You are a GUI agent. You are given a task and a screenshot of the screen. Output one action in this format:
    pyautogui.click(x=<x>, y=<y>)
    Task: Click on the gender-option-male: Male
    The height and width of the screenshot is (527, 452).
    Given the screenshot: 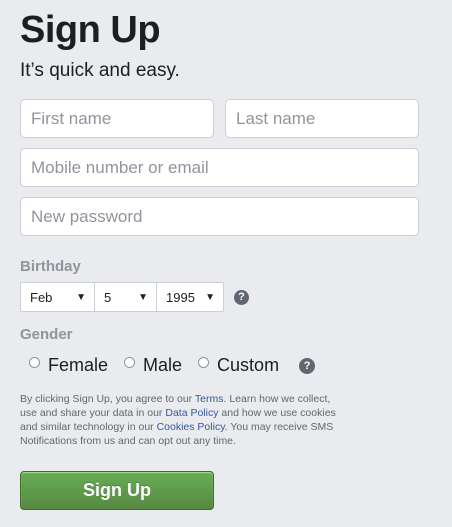 What is the action you would take?
    pyautogui.click(x=153, y=365)
    